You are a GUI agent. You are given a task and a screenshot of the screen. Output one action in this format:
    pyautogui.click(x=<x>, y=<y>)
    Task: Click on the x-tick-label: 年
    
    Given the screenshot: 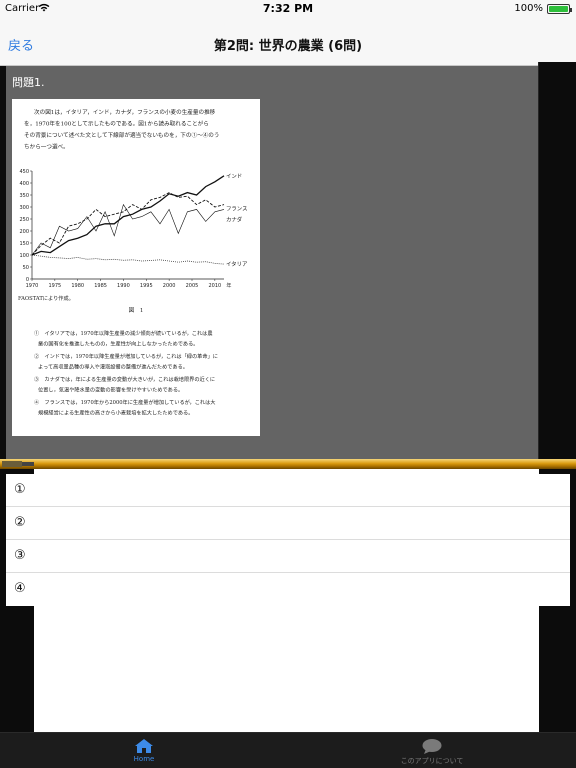 What is the action you would take?
    pyautogui.click(x=228, y=285)
    